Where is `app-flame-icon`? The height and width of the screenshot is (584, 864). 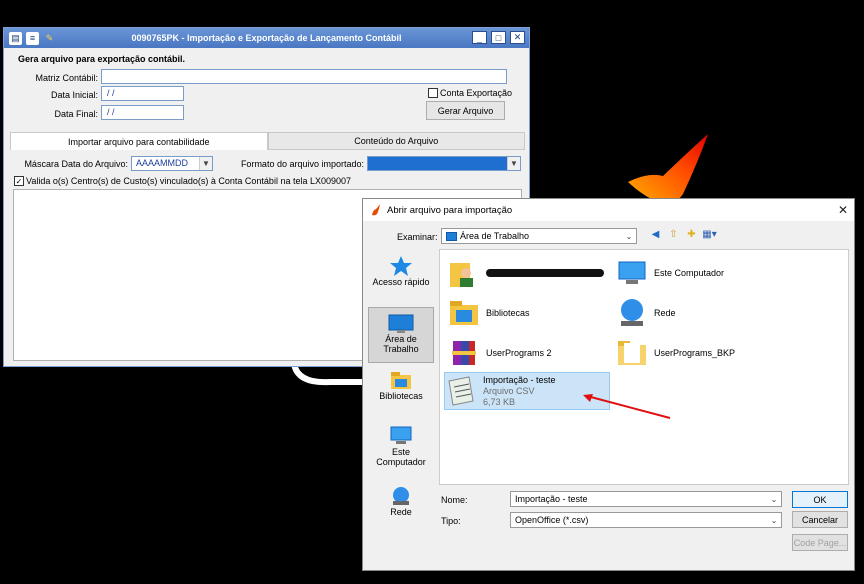 app-flame-icon is located at coordinates (376, 210).